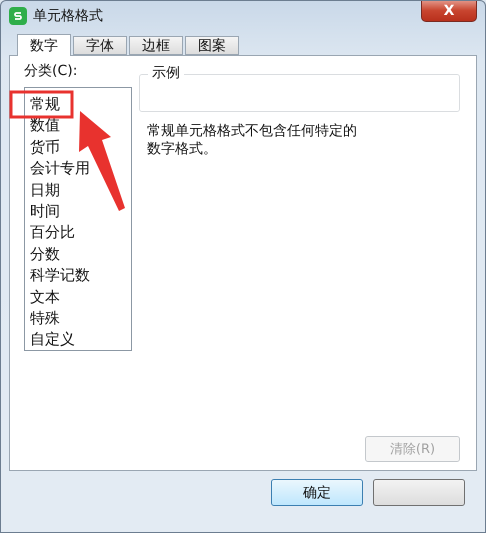 Image resolution: width=486 pixels, height=533 pixels. Describe the element at coordinates (212, 45) in the screenshot. I see `tab: 图案` at that location.